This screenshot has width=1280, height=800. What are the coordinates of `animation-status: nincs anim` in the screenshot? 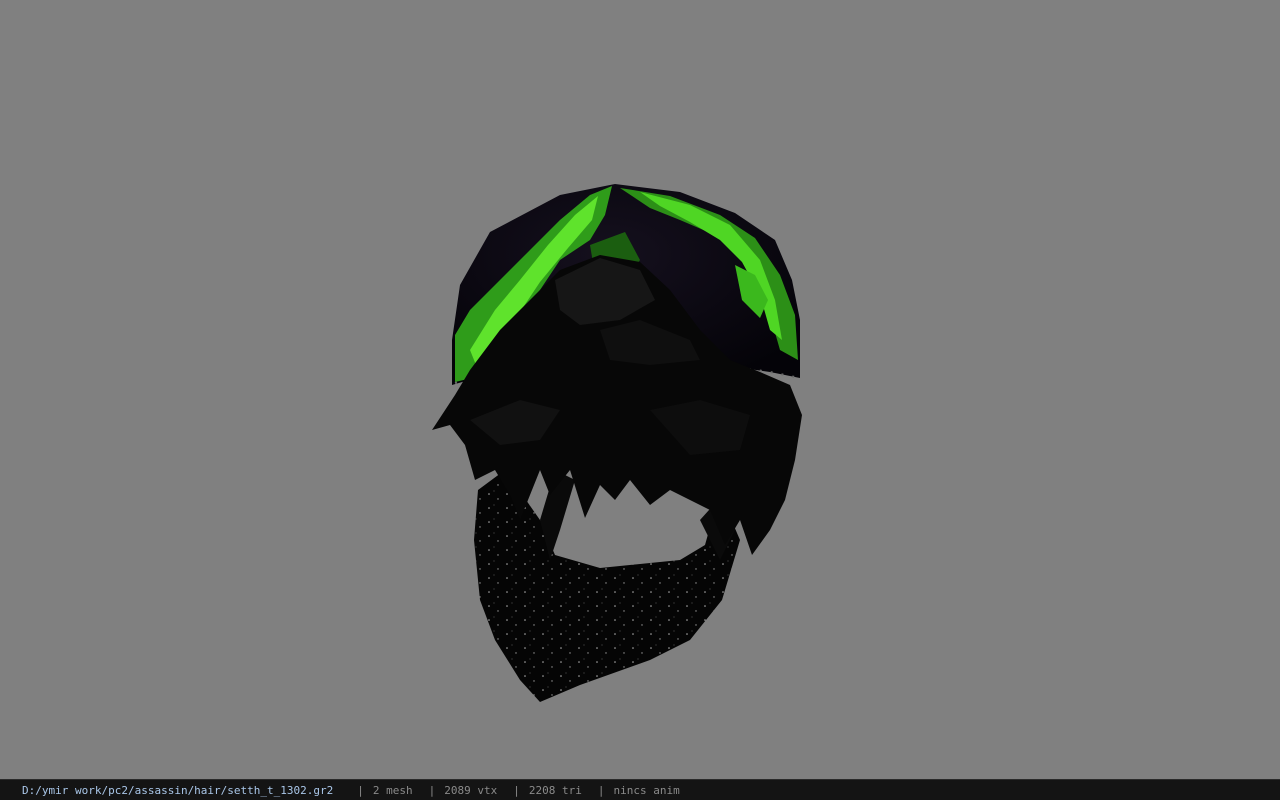 It's located at (646, 790).